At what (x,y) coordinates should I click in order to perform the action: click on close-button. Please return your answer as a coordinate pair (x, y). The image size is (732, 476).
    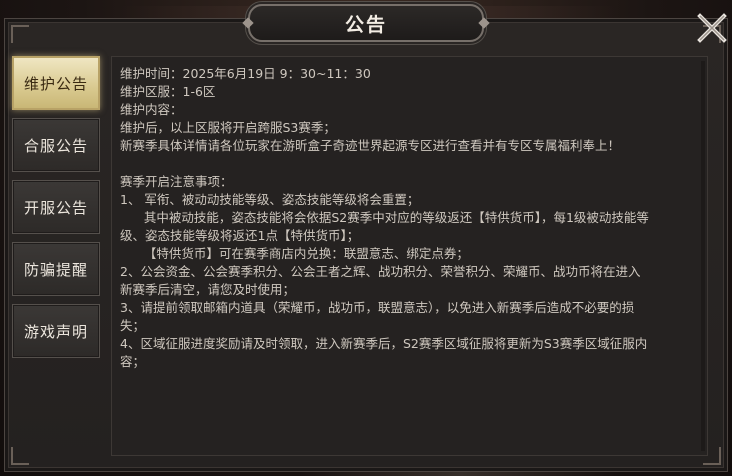
    Looking at the image, I should click on (712, 28).